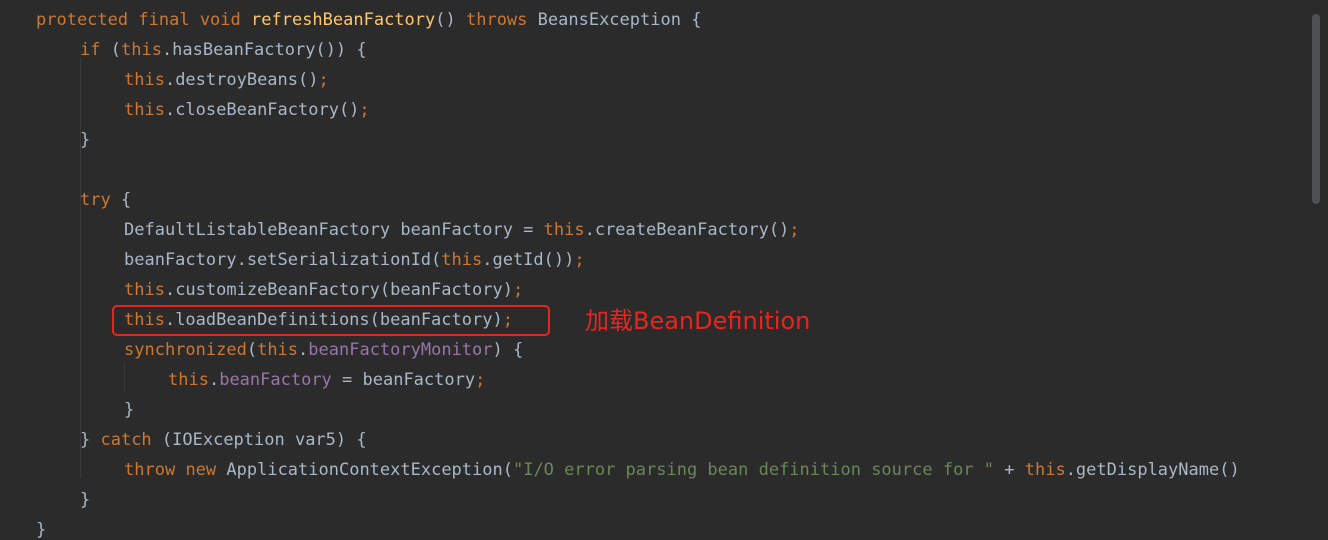 The height and width of the screenshot is (540, 1328). I want to click on code-text: .hasBeanFactory()) {, so click(264, 50).